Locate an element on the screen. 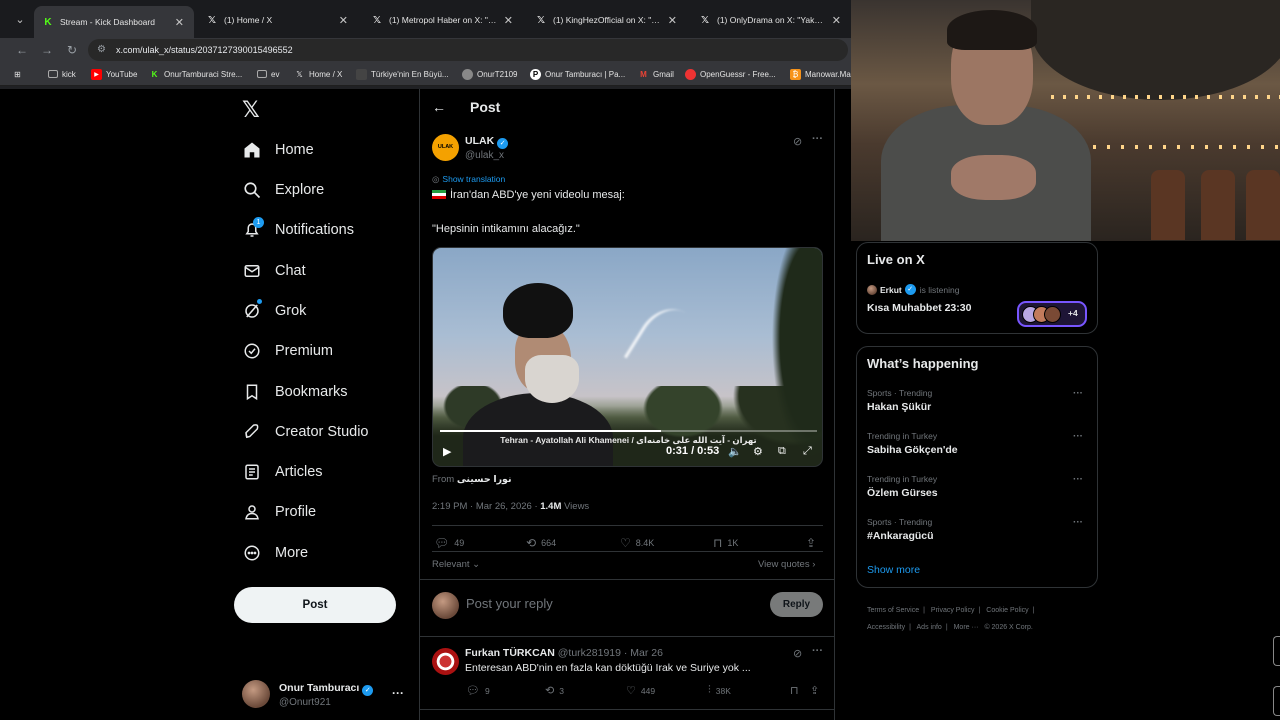 This screenshot has width=1280, height=720. reply-input: Post your reply is located at coordinates (509, 603).